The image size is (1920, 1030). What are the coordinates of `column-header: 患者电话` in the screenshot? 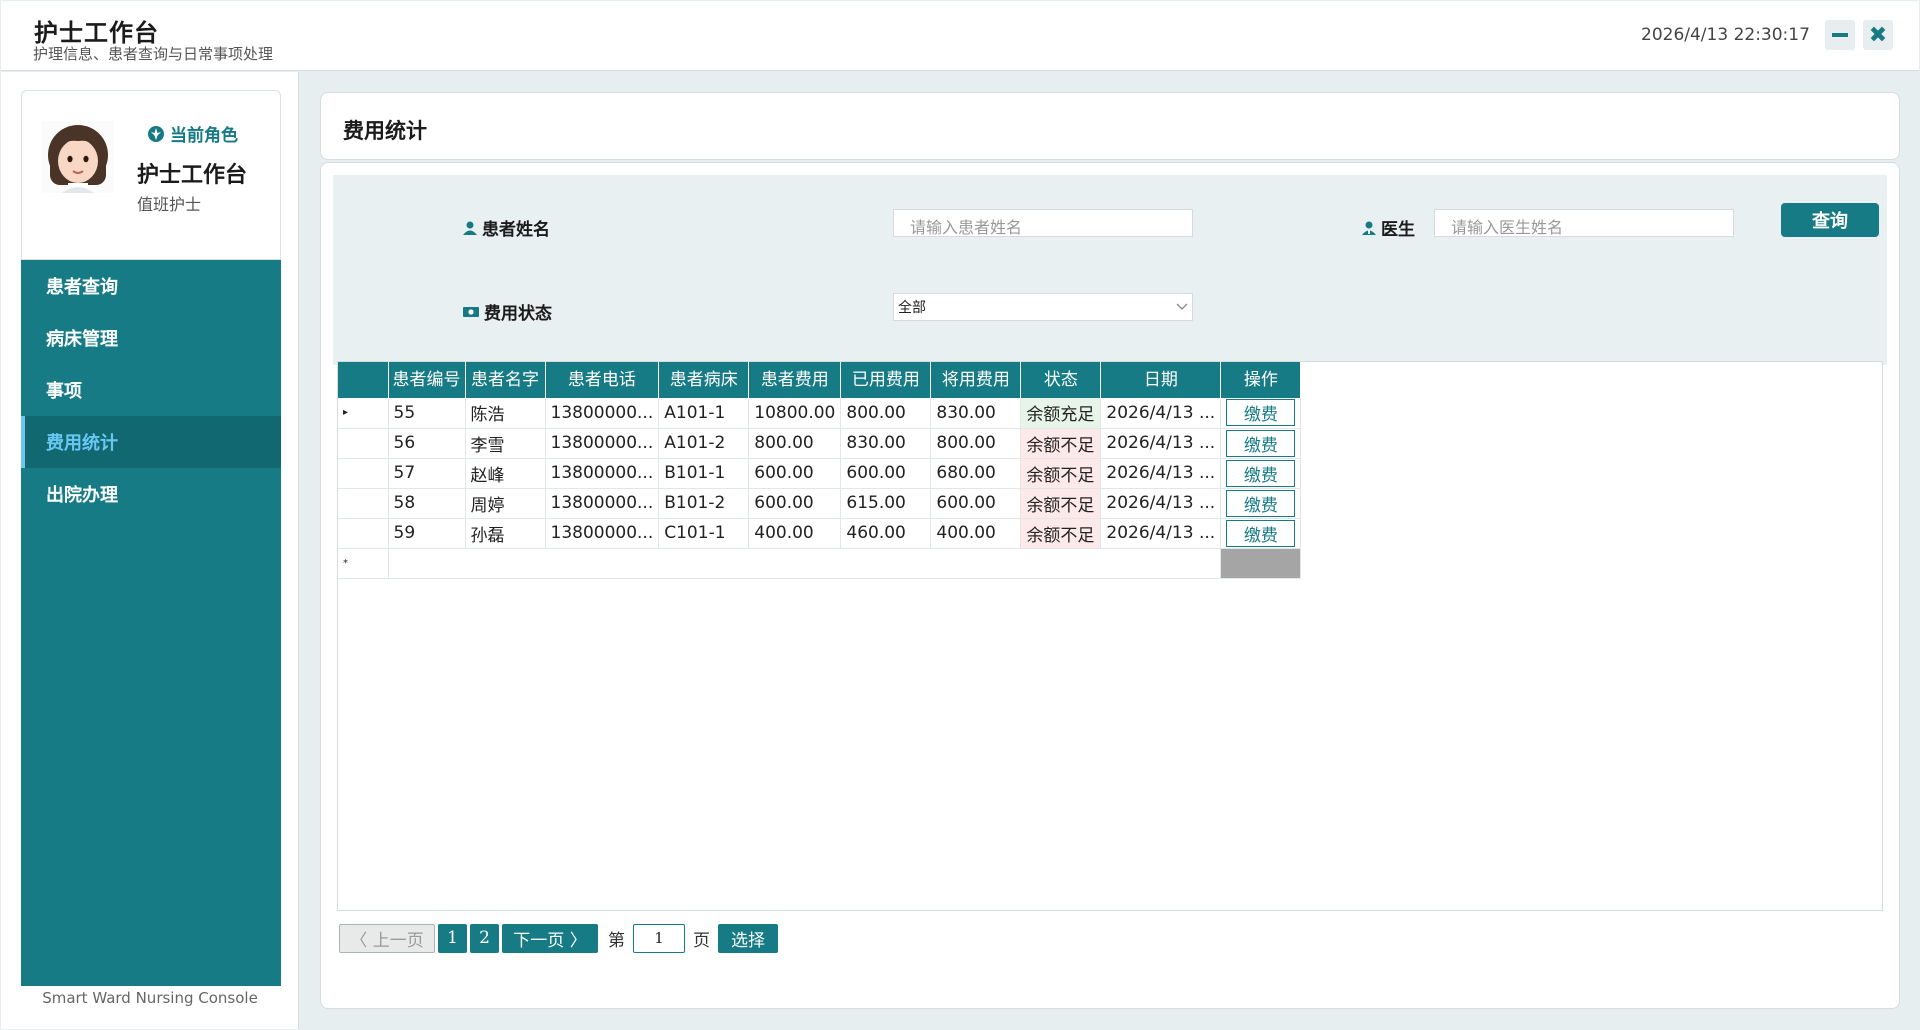 It's located at (602, 380).